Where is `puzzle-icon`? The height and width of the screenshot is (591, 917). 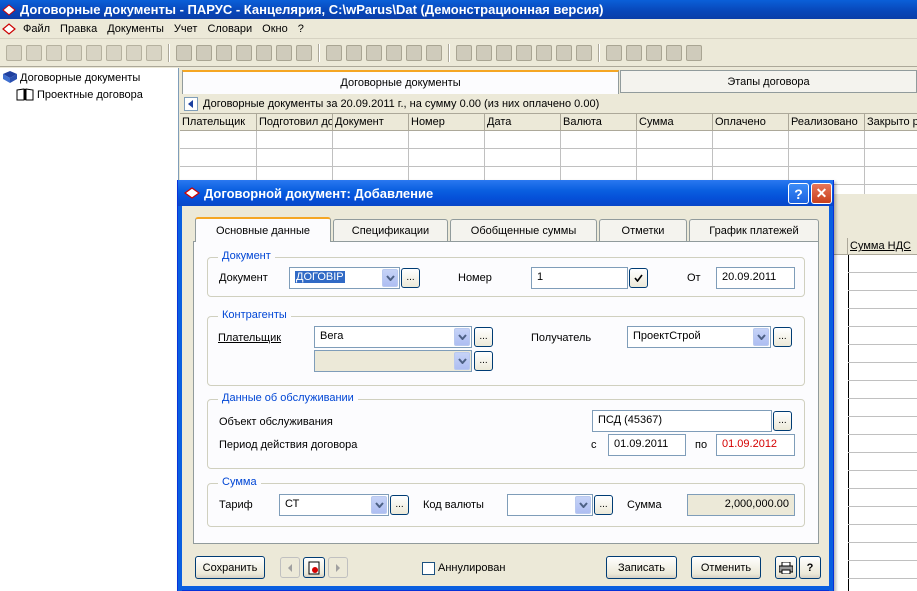
puzzle-icon is located at coordinates (524, 52).